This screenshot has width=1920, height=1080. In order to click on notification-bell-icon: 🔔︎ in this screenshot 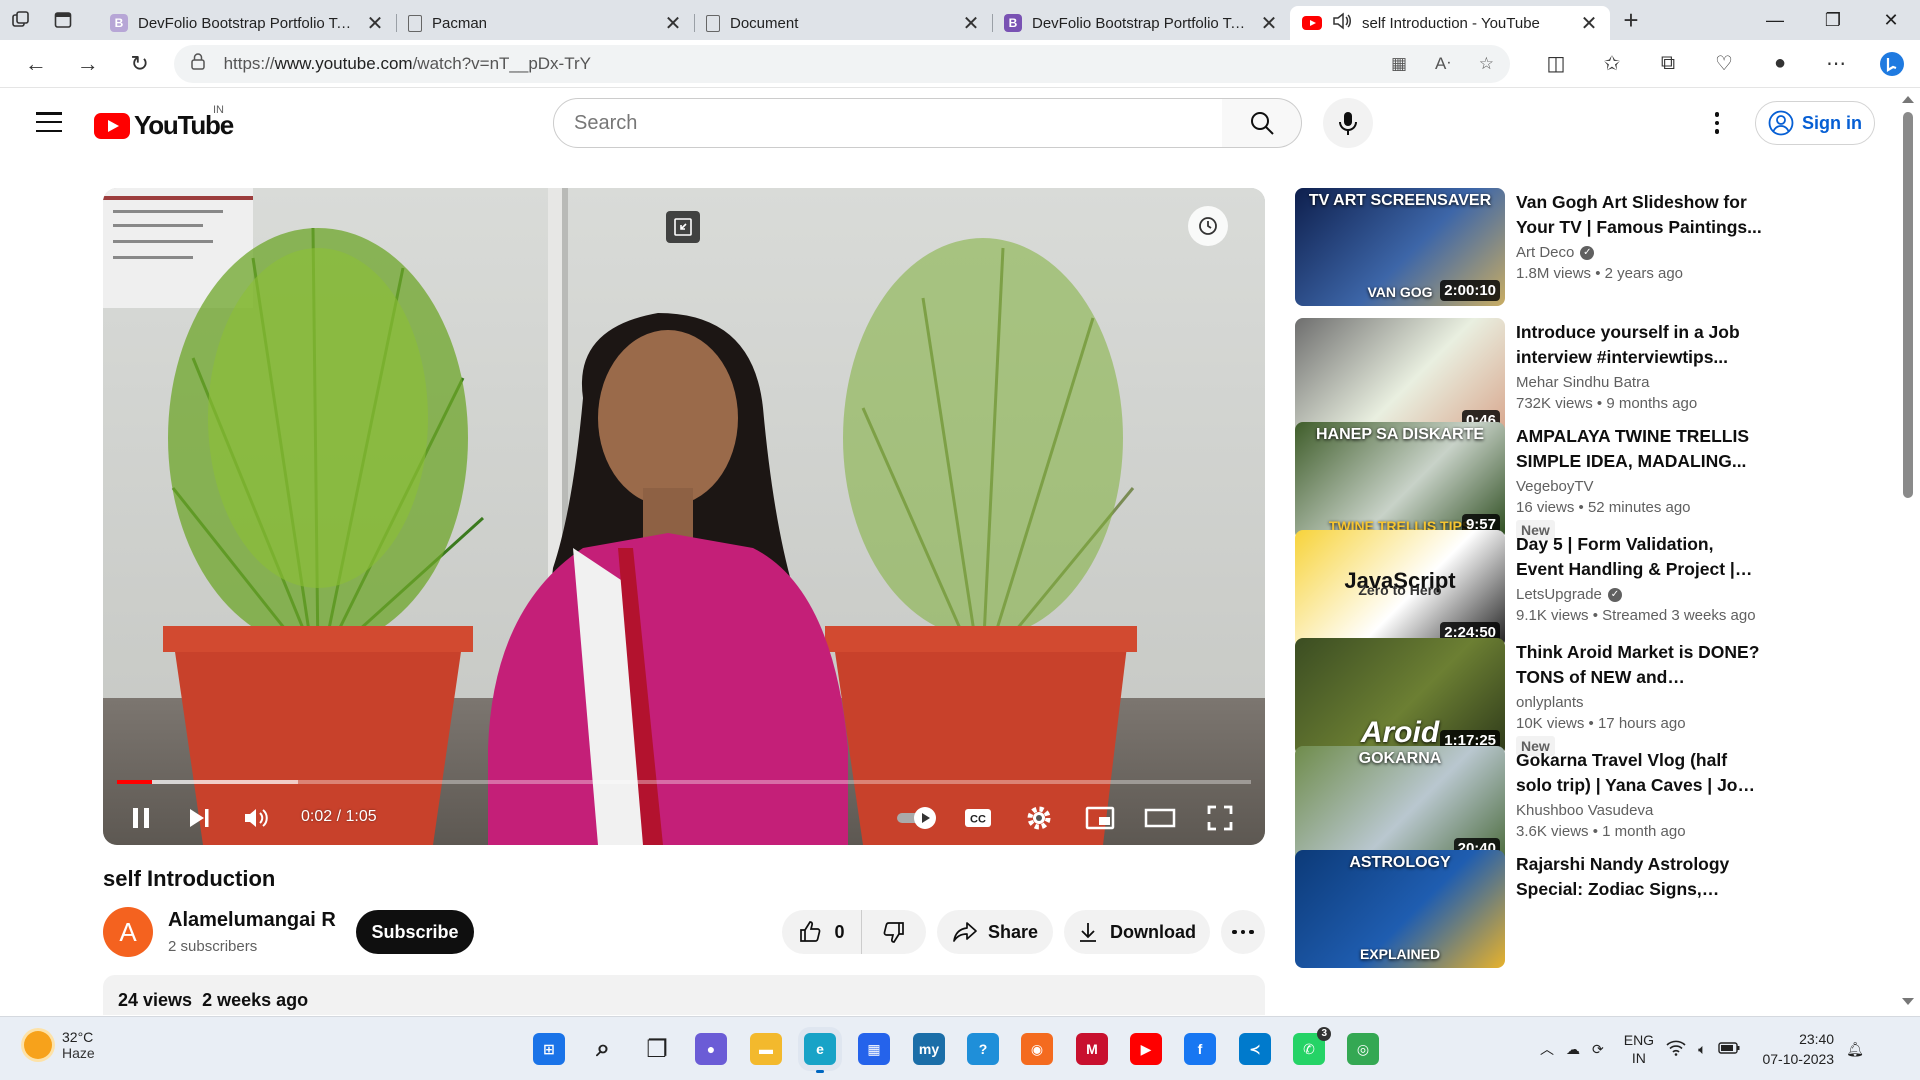, I will do `click(1855, 1049)`.